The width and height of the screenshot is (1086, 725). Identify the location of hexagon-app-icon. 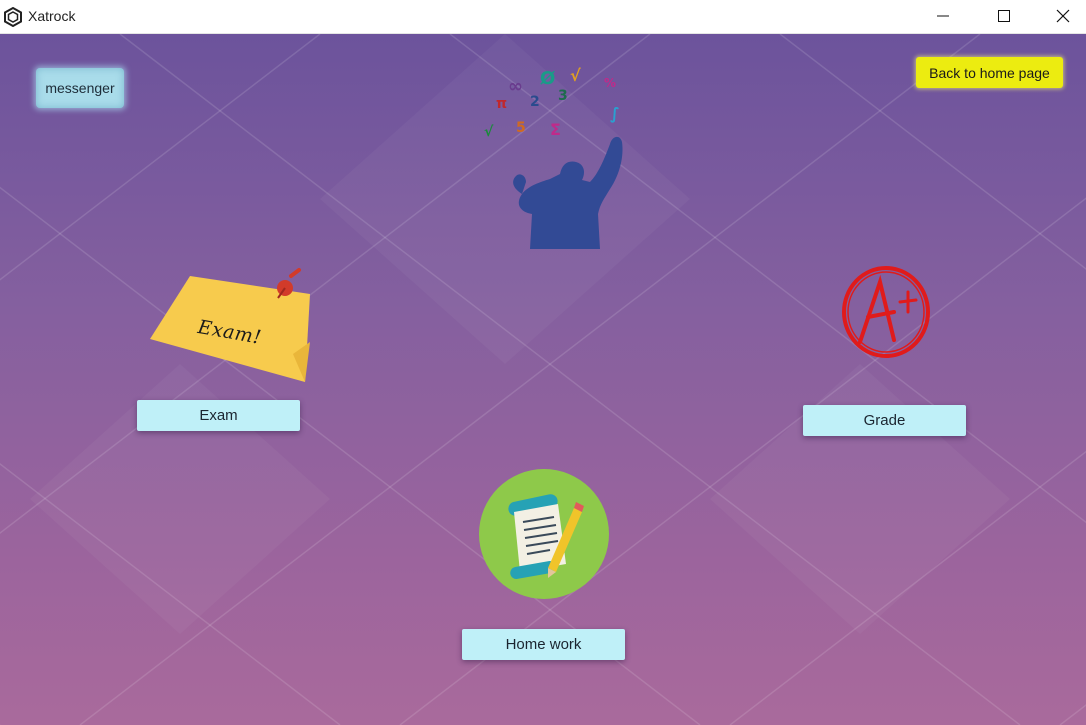
(13, 17).